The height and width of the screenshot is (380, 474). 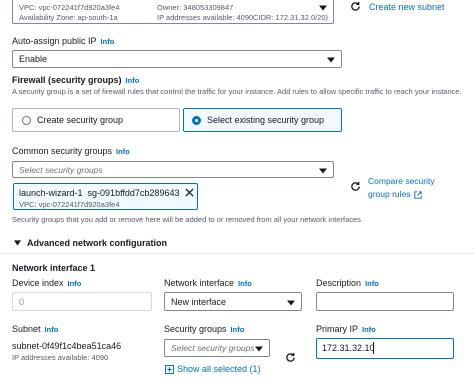 I want to click on network-interface-title: Network interface 1, so click(x=54, y=268).